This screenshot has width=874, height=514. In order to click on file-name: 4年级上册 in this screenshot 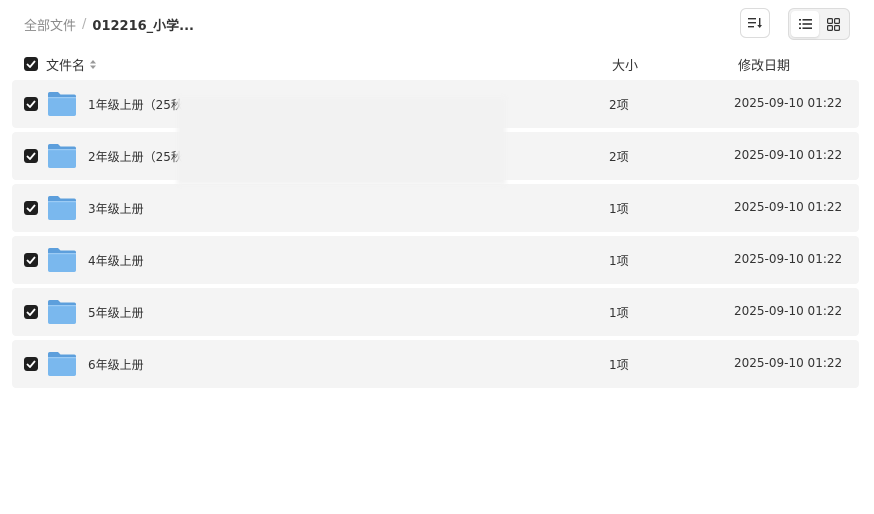, I will do `click(116, 260)`.